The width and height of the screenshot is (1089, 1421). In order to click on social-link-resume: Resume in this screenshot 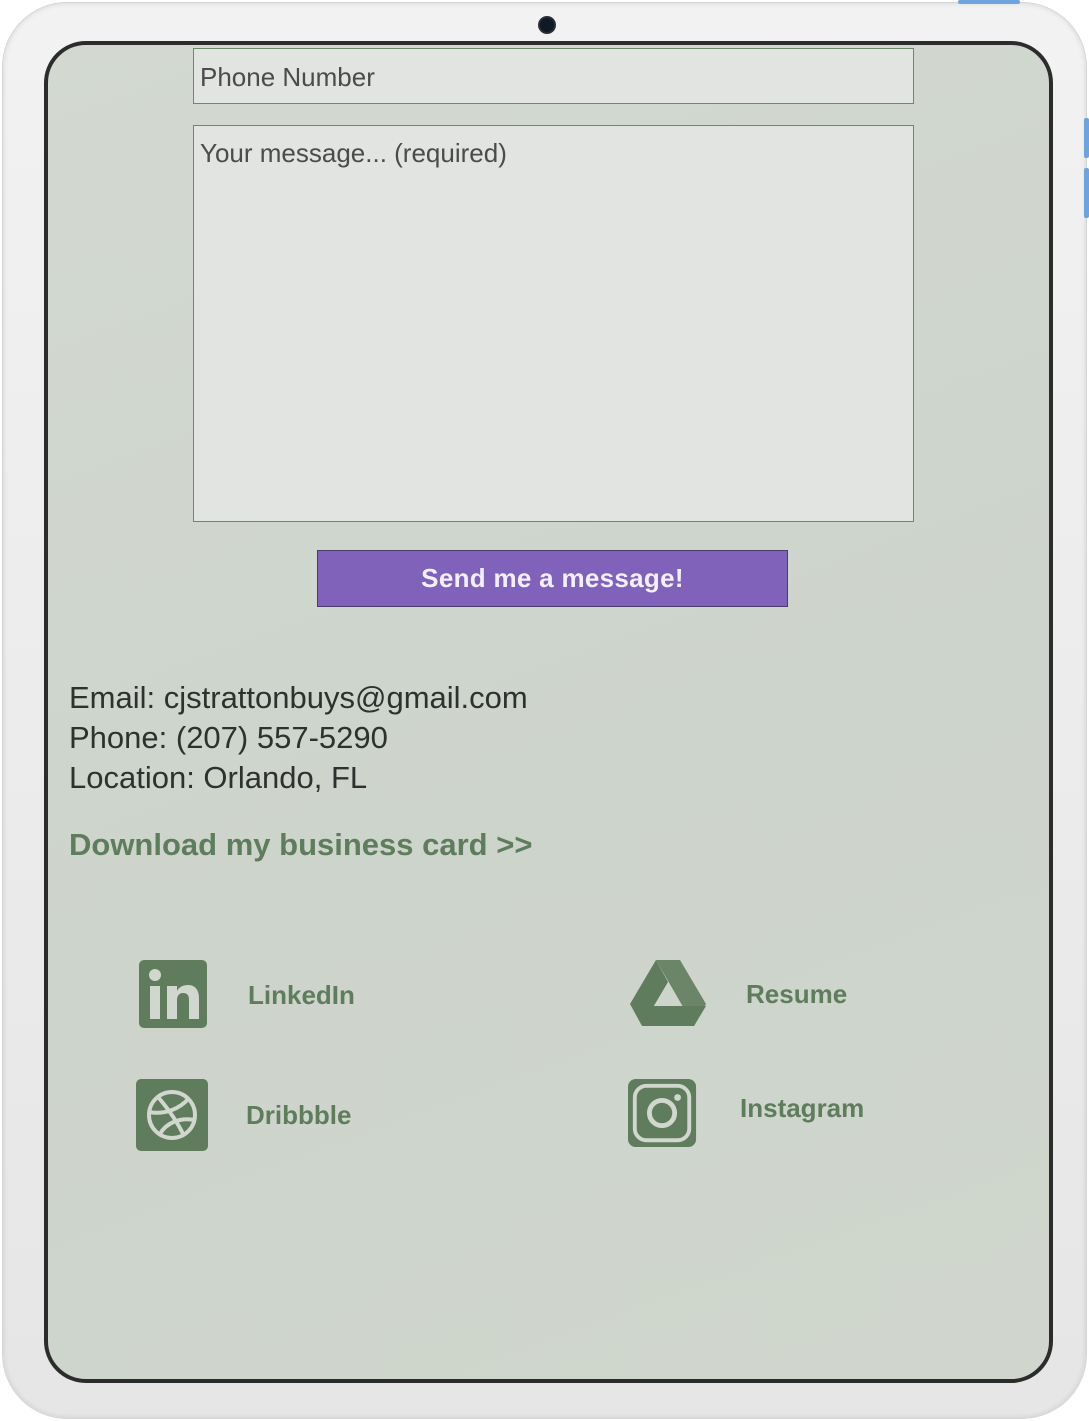, I will do `click(737, 994)`.